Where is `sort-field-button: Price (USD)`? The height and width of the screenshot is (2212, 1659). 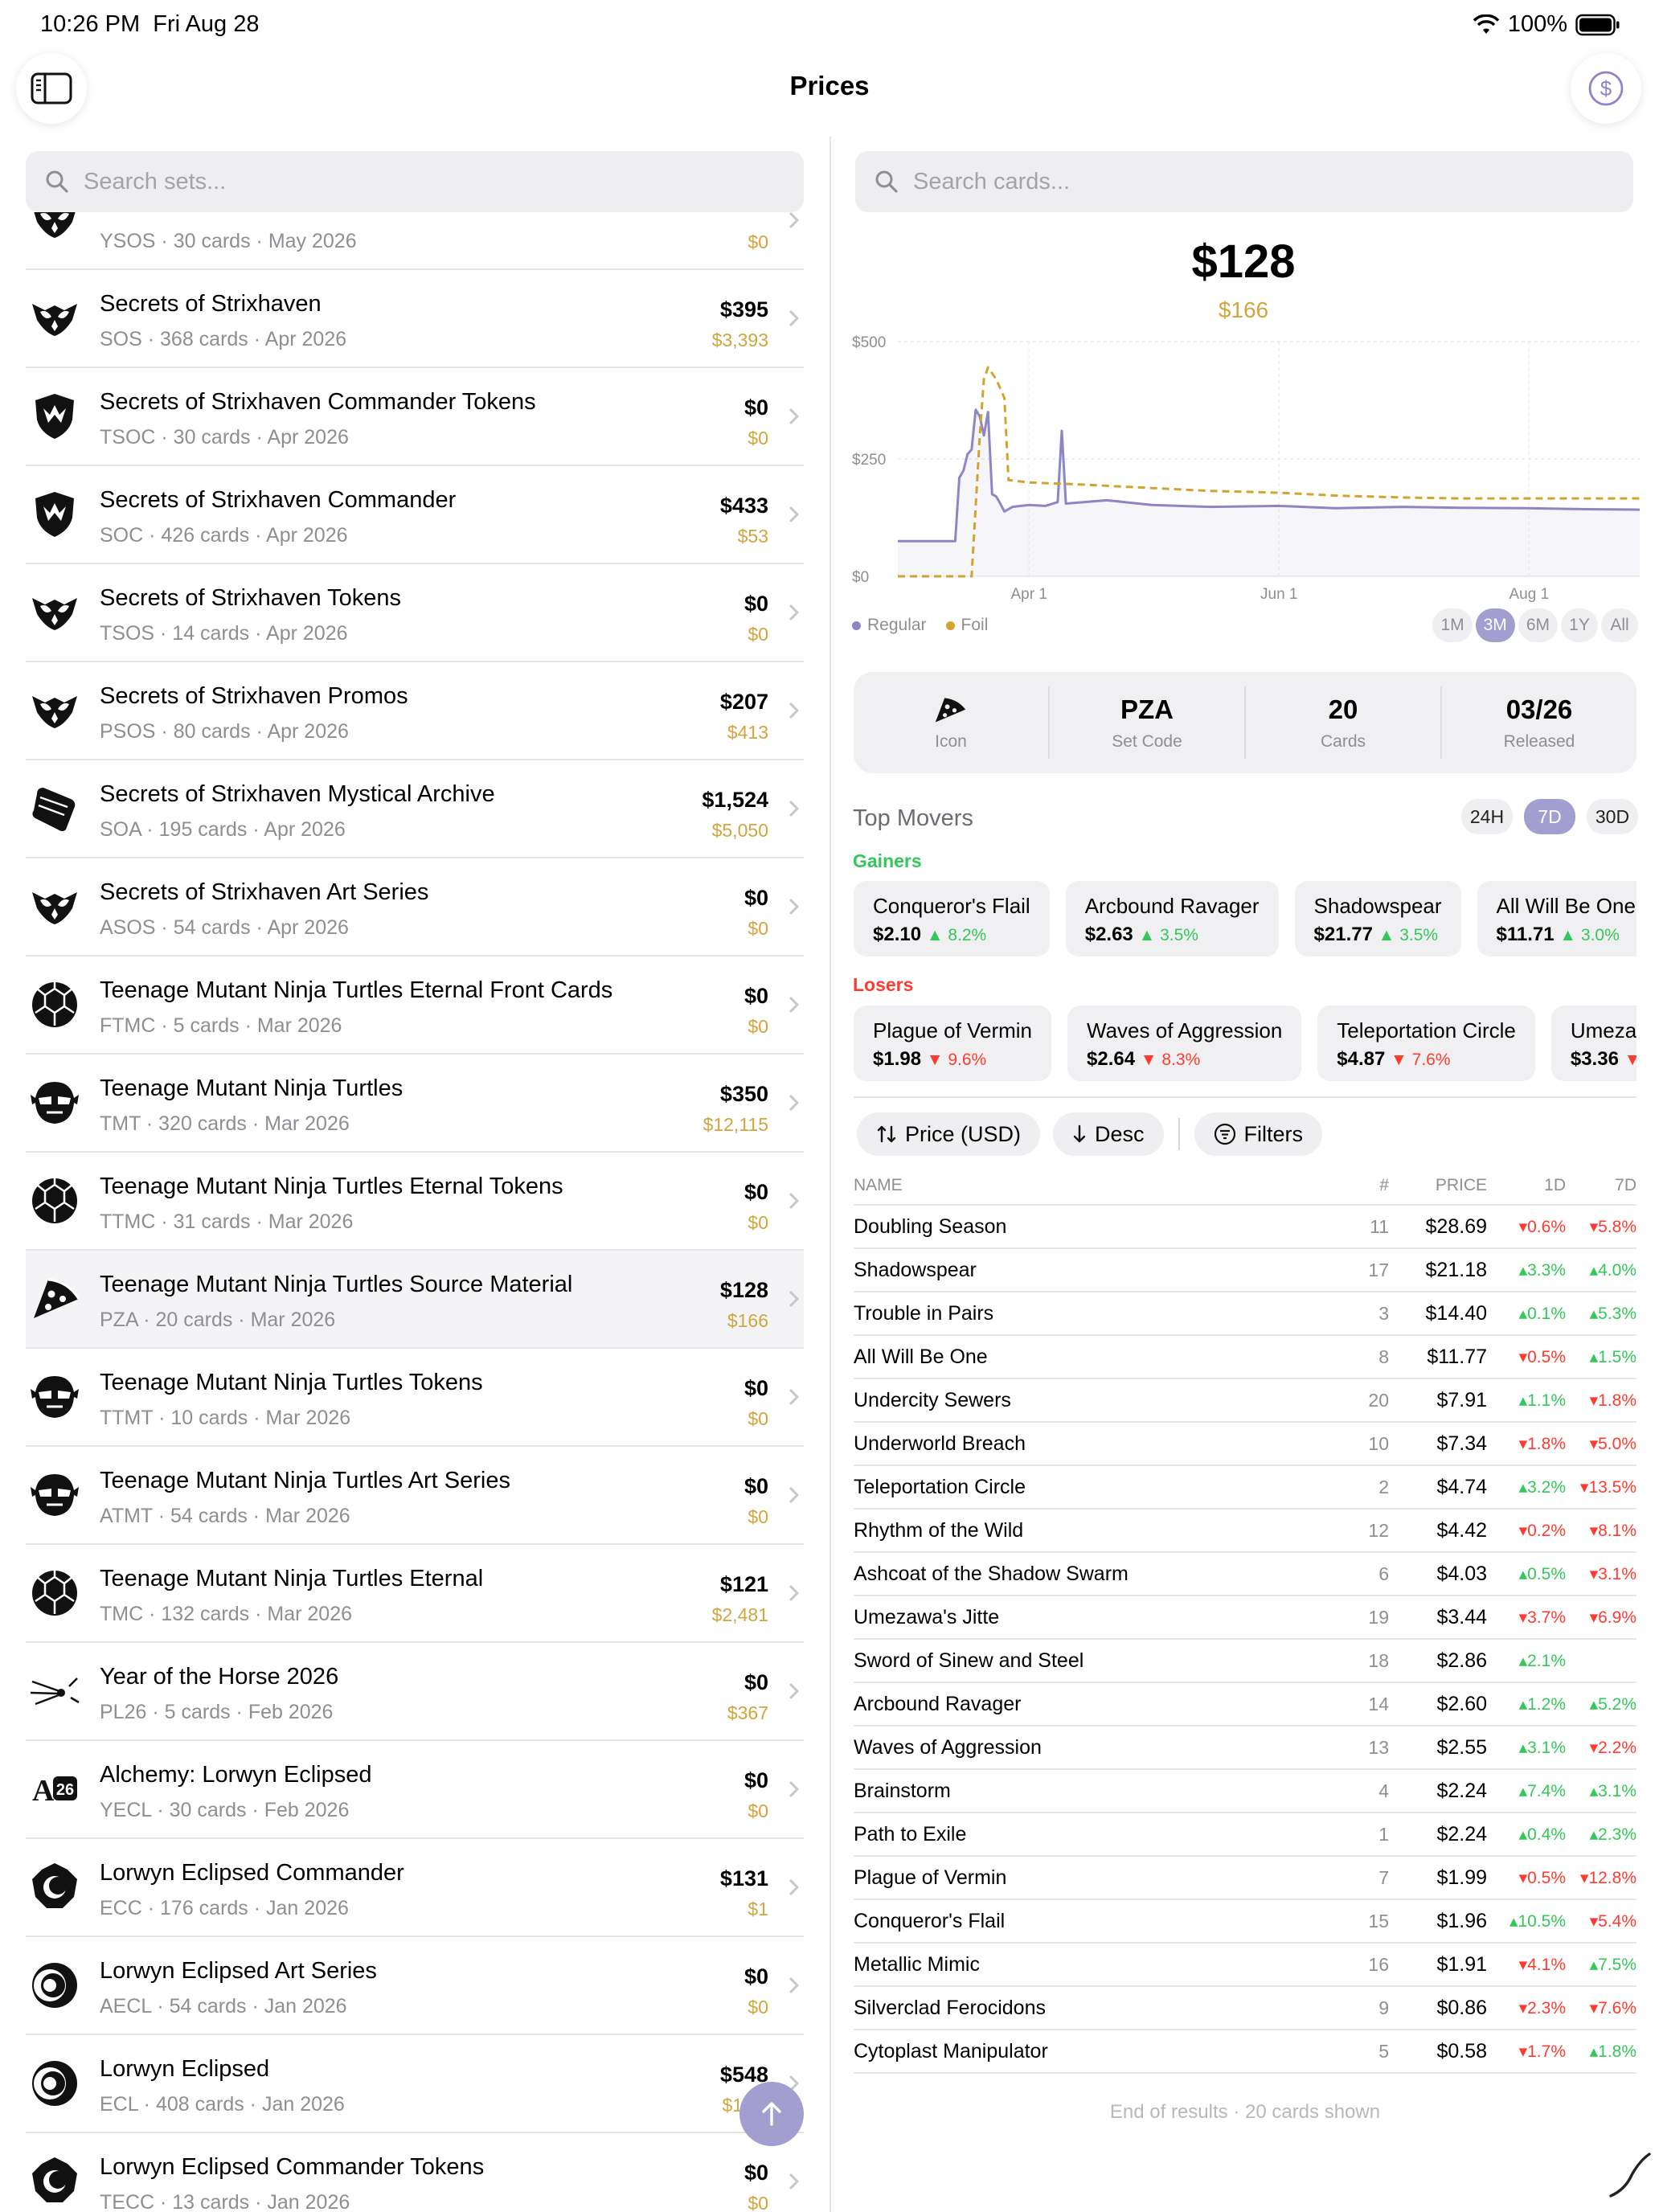
sort-field-button: Price (USD) is located at coordinates (949, 1134).